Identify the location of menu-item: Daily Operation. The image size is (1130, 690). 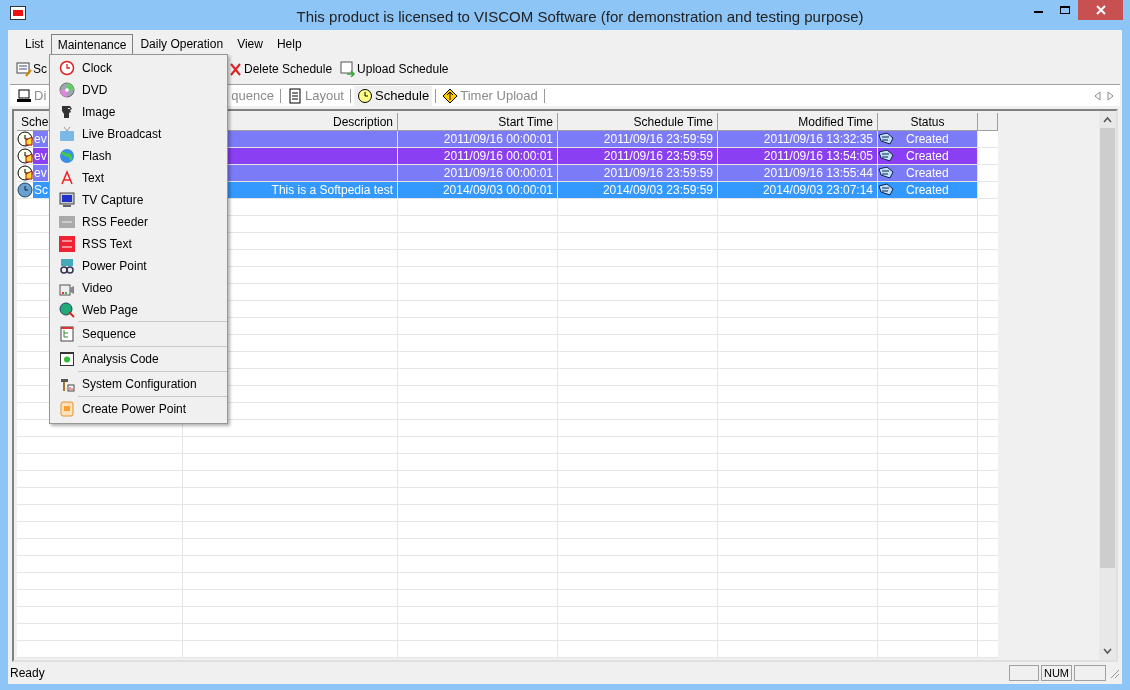
(182, 44).